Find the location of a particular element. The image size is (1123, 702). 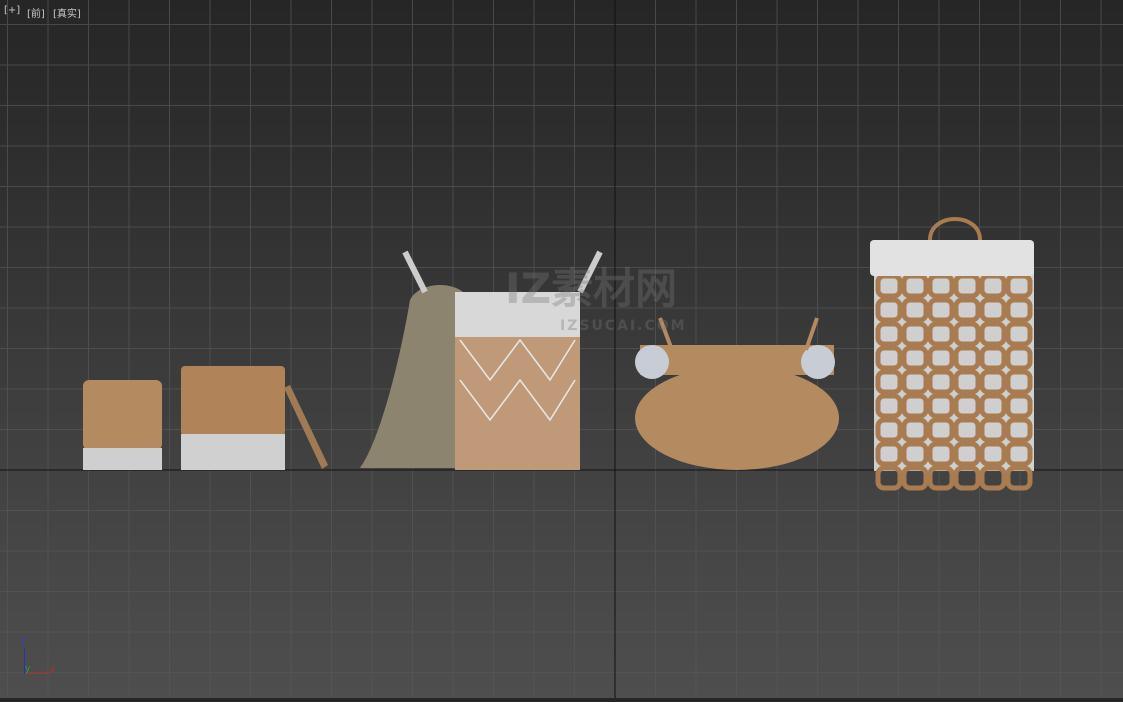

y-axis-label: y is located at coordinates (28, 669).